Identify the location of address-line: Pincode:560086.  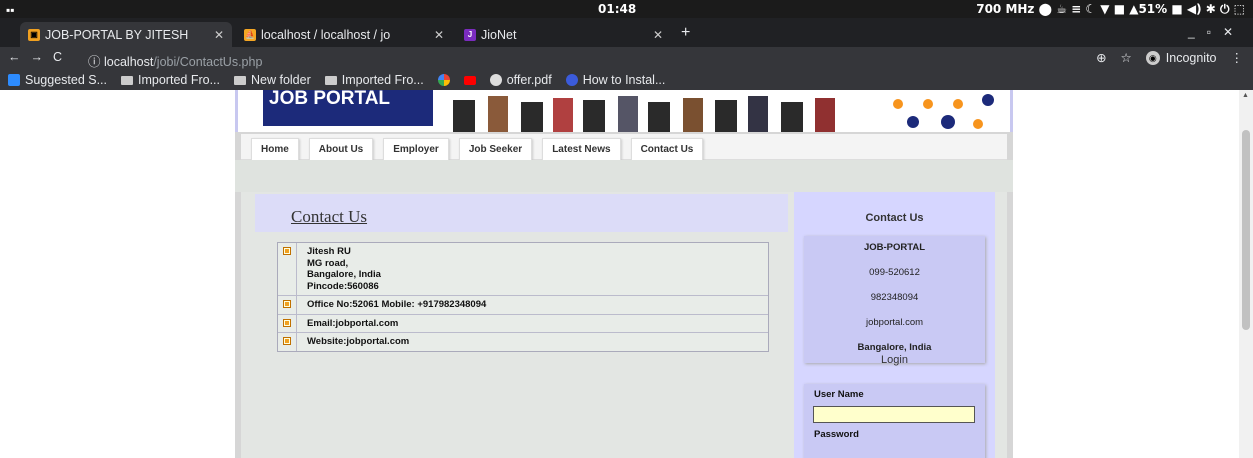
(343, 286).